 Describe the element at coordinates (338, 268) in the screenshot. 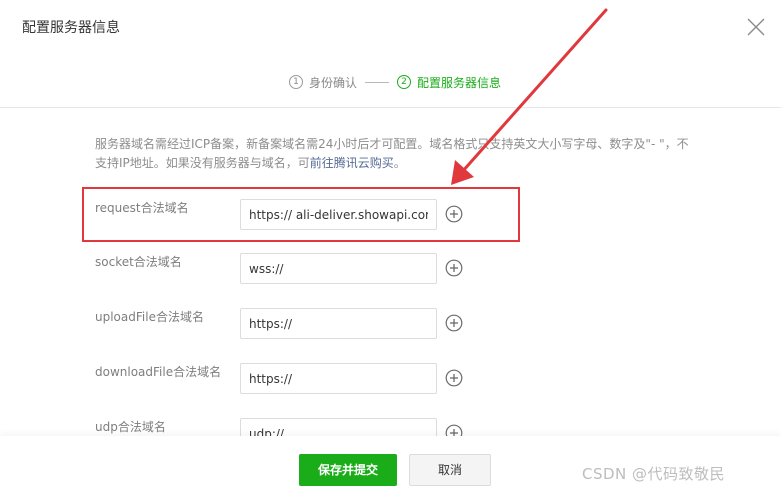

I see `socket-domain-input` at that location.